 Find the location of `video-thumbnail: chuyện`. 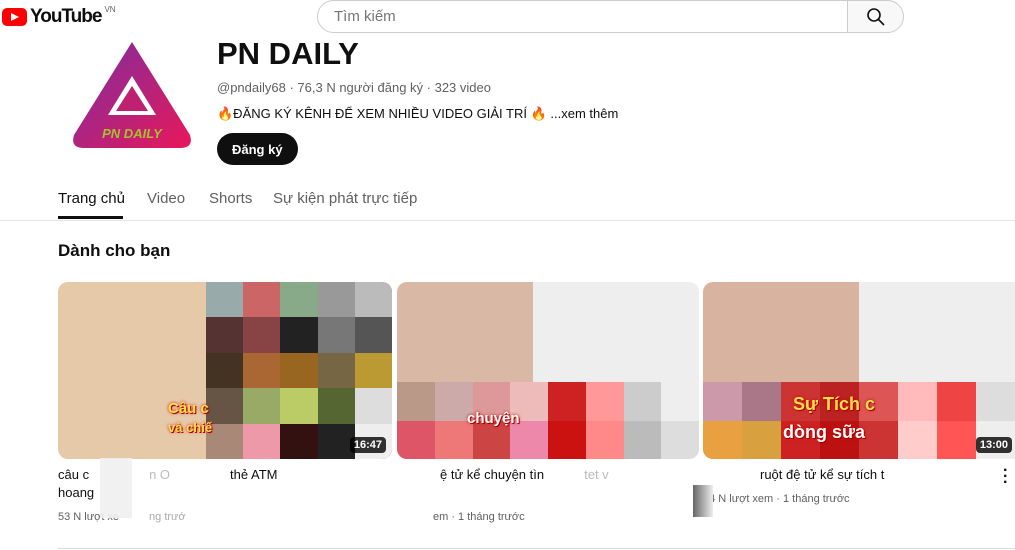

video-thumbnail: chuyện is located at coordinates (548, 370).